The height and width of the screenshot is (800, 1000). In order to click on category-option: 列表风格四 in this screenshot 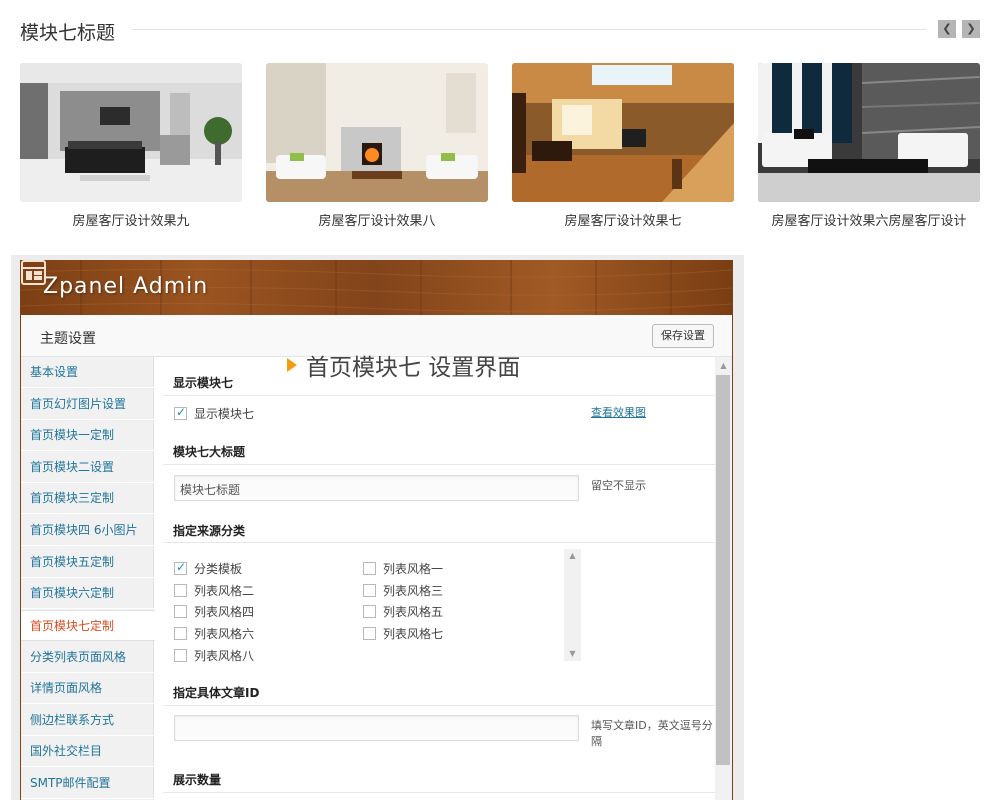, I will do `click(214, 611)`.